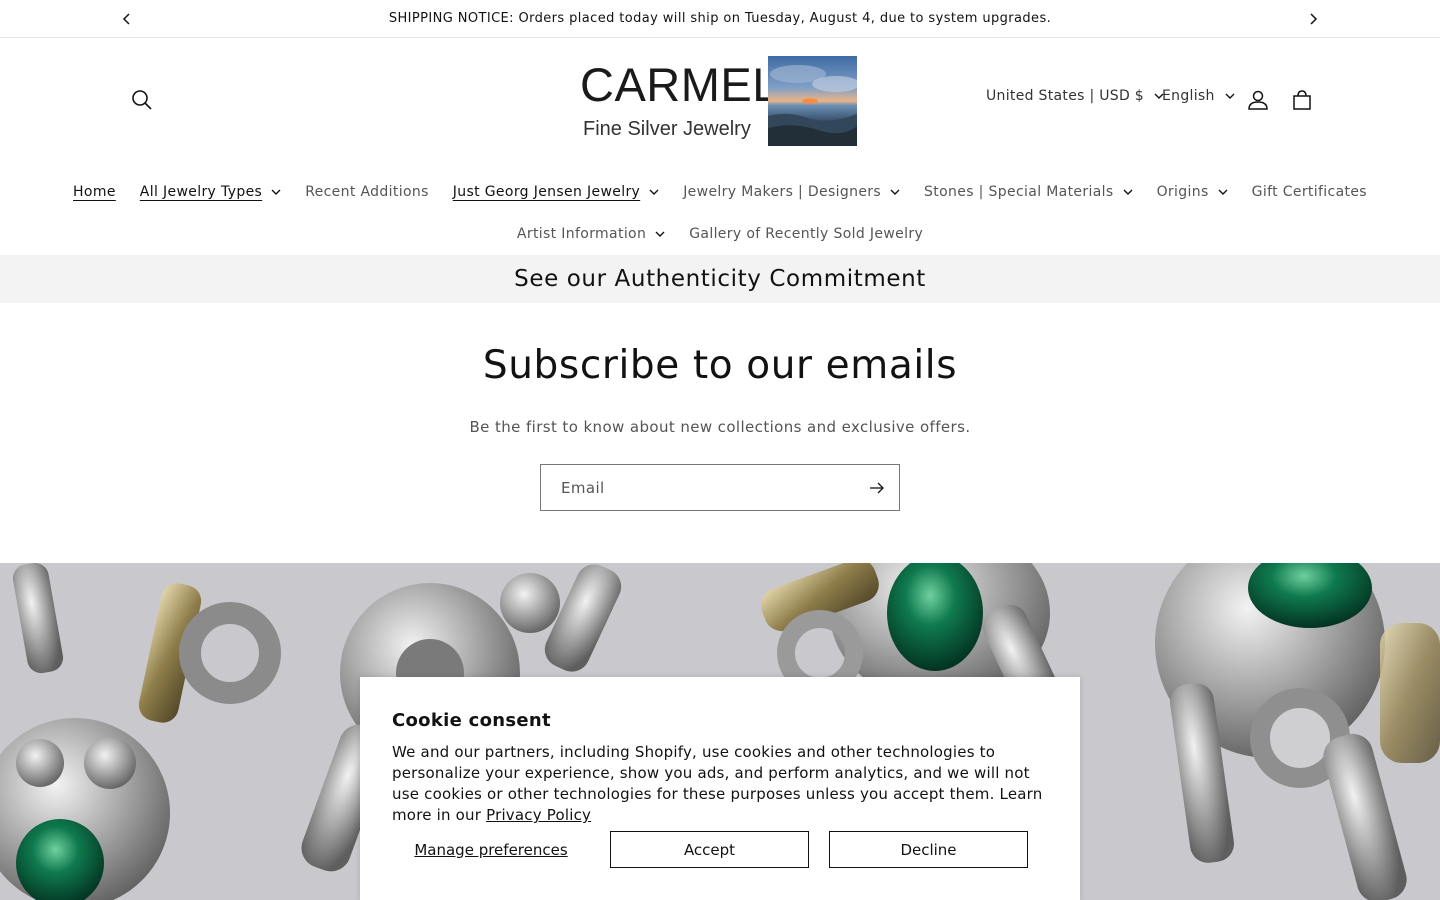 Image resolution: width=1440 pixels, height=900 pixels. I want to click on nav-item-label: Gift Certificates, so click(1309, 192).